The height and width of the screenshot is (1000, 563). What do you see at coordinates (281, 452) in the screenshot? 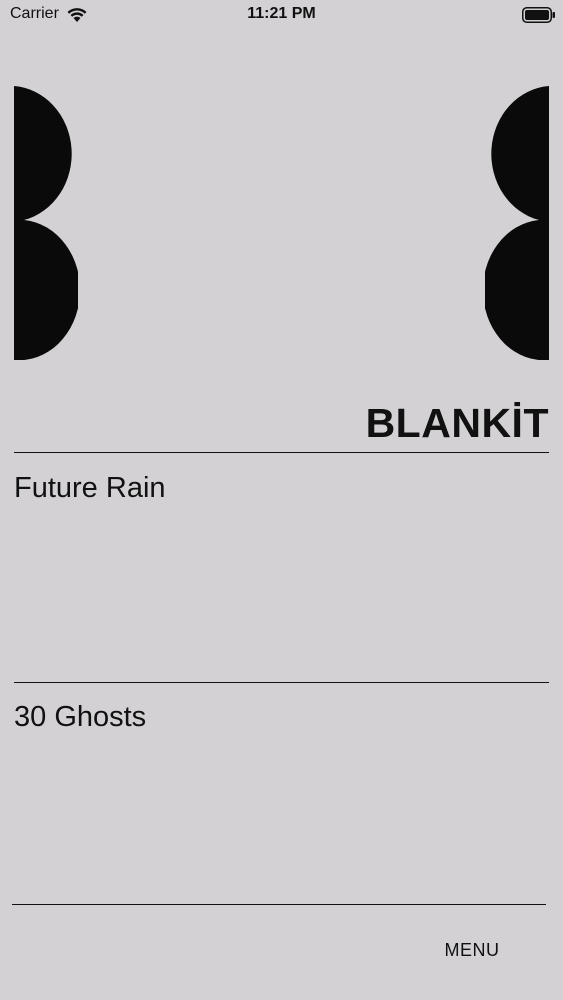
I see `divider-top` at bounding box center [281, 452].